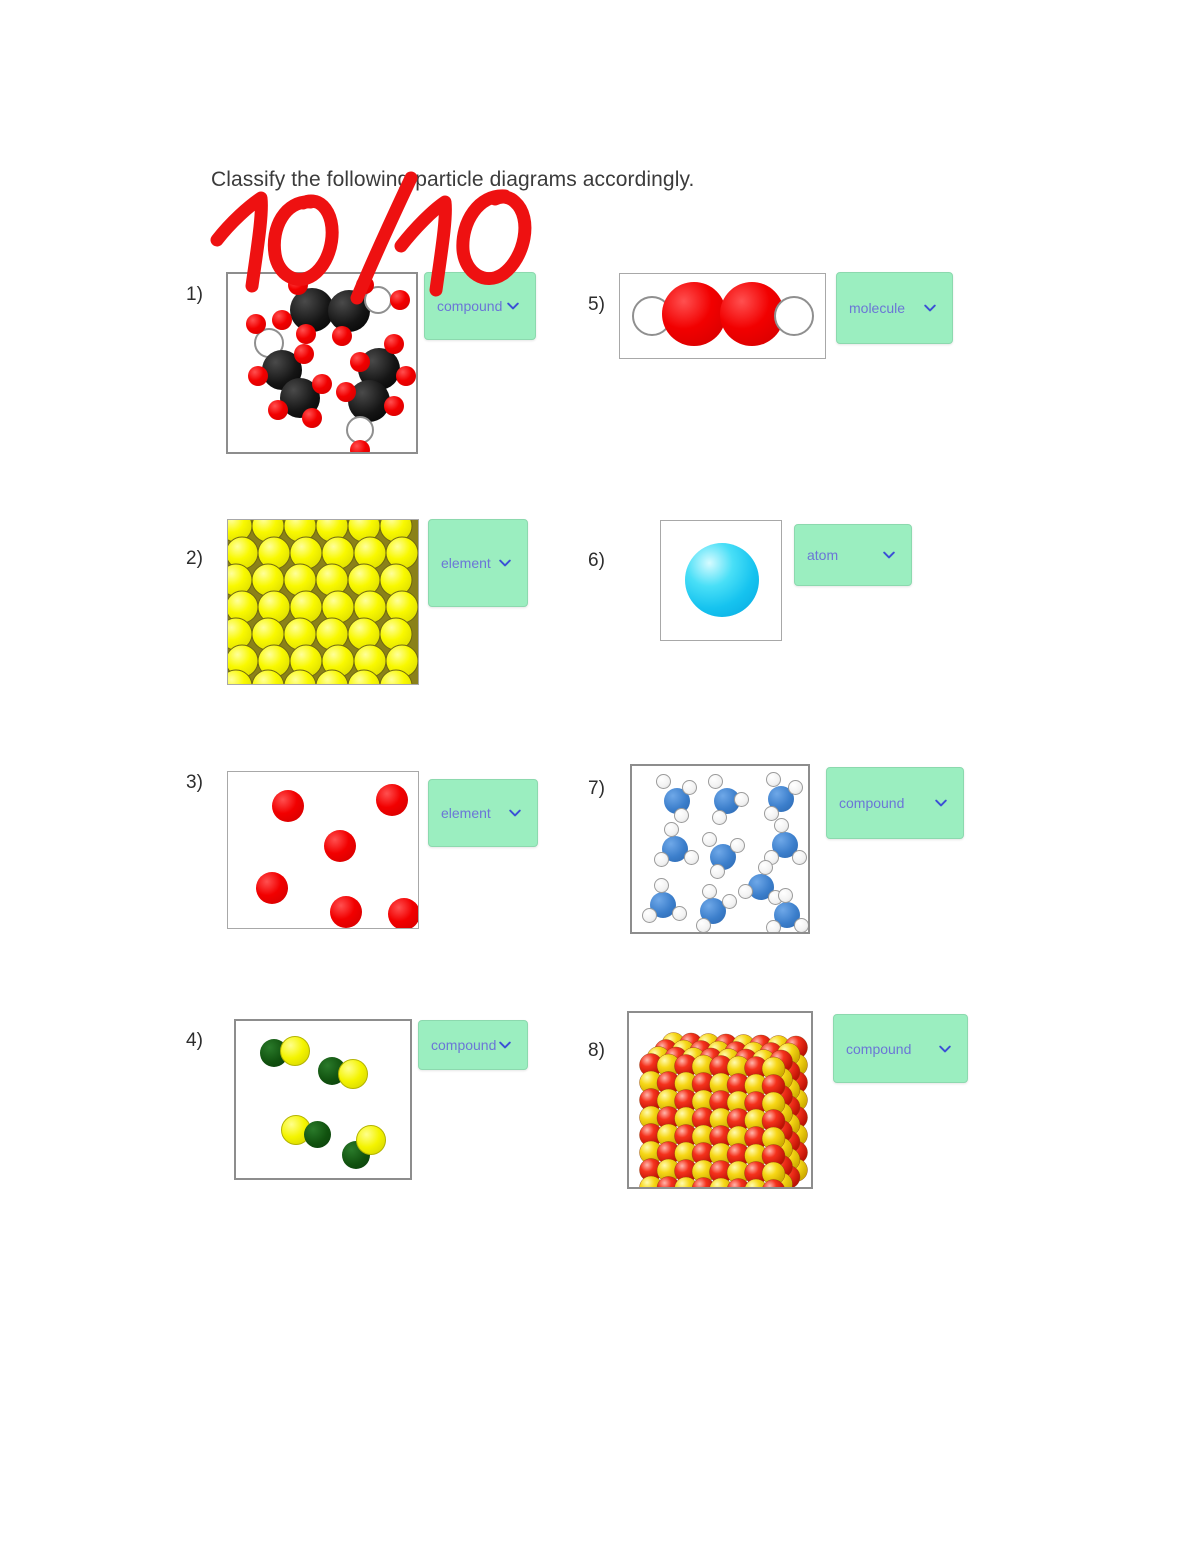  I want to click on question-3-answer-dropdown: element, so click(483, 813).